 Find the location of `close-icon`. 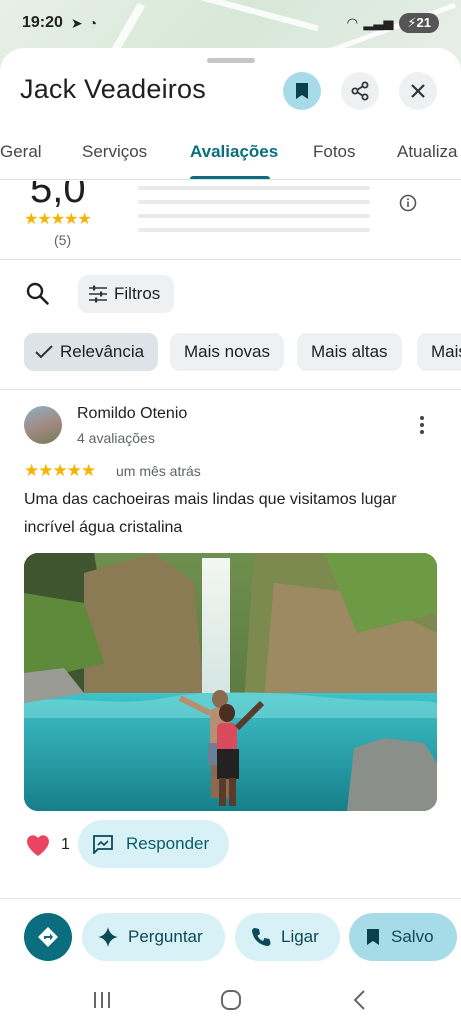

close-icon is located at coordinates (418, 91).